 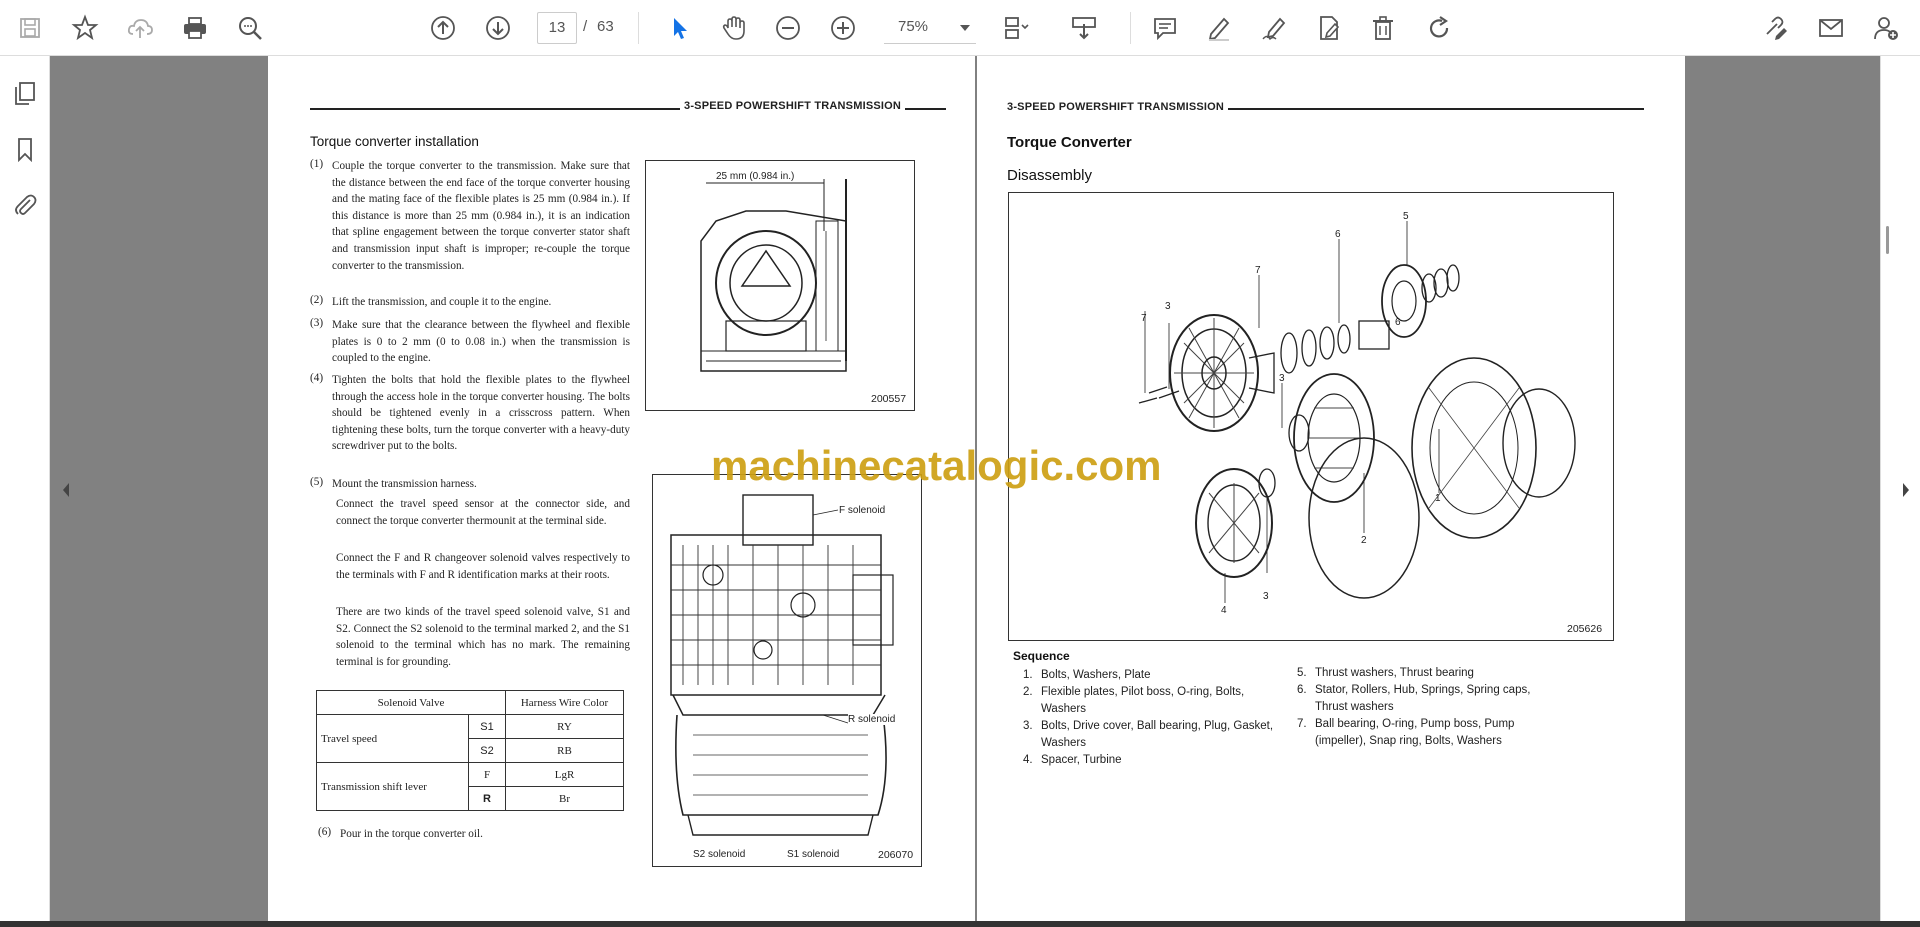 I want to click on callout-number: 2, so click(x=1364, y=540).